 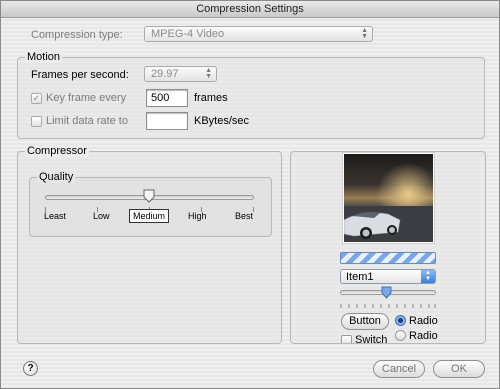 What do you see at coordinates (250, 9) in the screenshot?
I see `window-title: Compression Settings` at bounding box center [250, 9].